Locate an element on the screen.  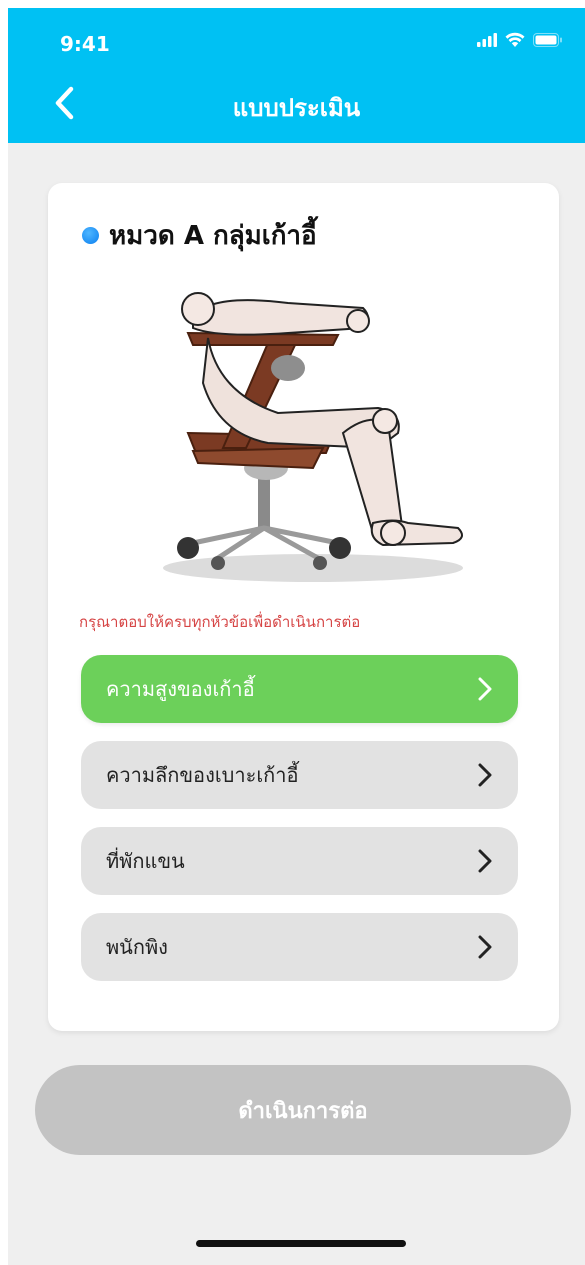
option-label: ความสูงของเก้าอี้ is located at coordinates (180, 689).